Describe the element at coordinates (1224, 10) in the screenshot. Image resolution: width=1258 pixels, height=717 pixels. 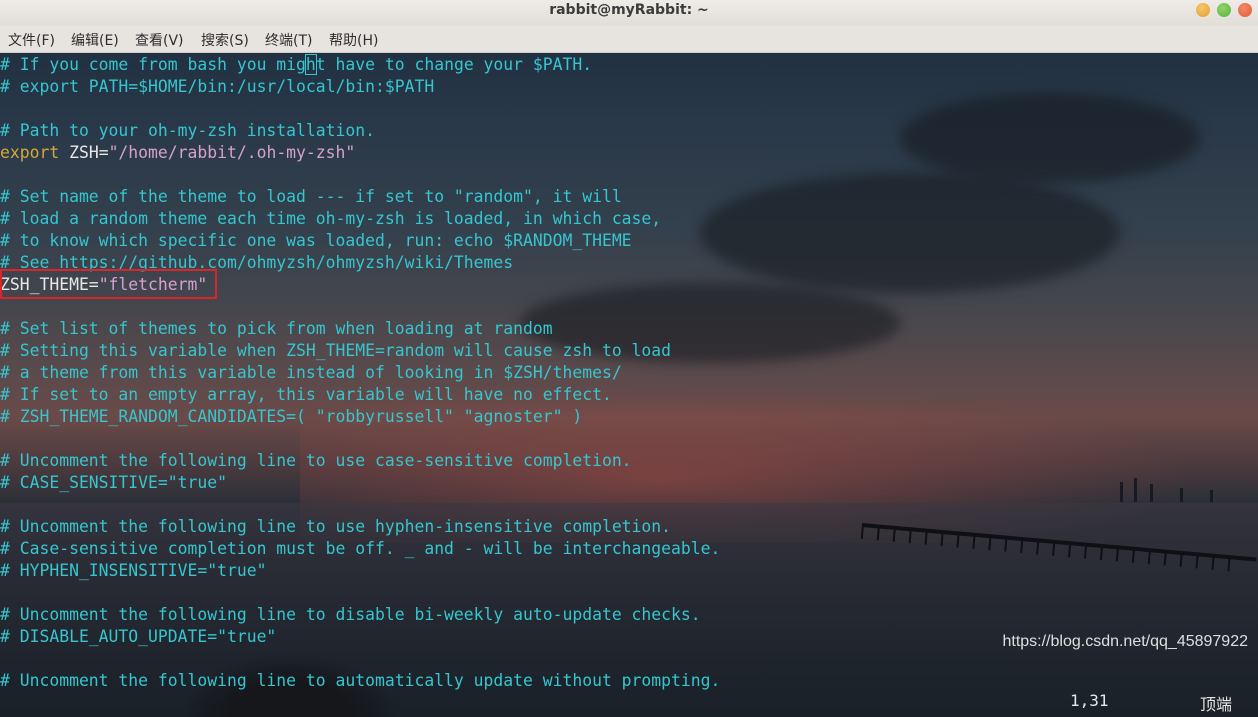
I see `maximize-button` at that location.